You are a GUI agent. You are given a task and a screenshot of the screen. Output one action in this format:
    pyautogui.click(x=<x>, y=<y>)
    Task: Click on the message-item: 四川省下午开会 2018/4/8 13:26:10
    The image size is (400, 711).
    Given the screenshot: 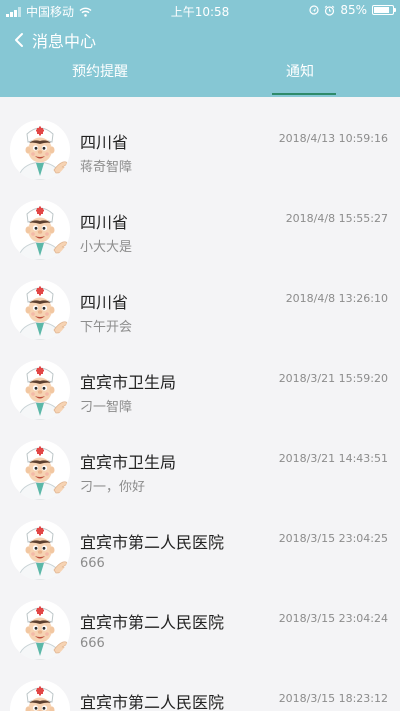 What is the action you would take?
    pyautogui.click(x=200, y=300)
    